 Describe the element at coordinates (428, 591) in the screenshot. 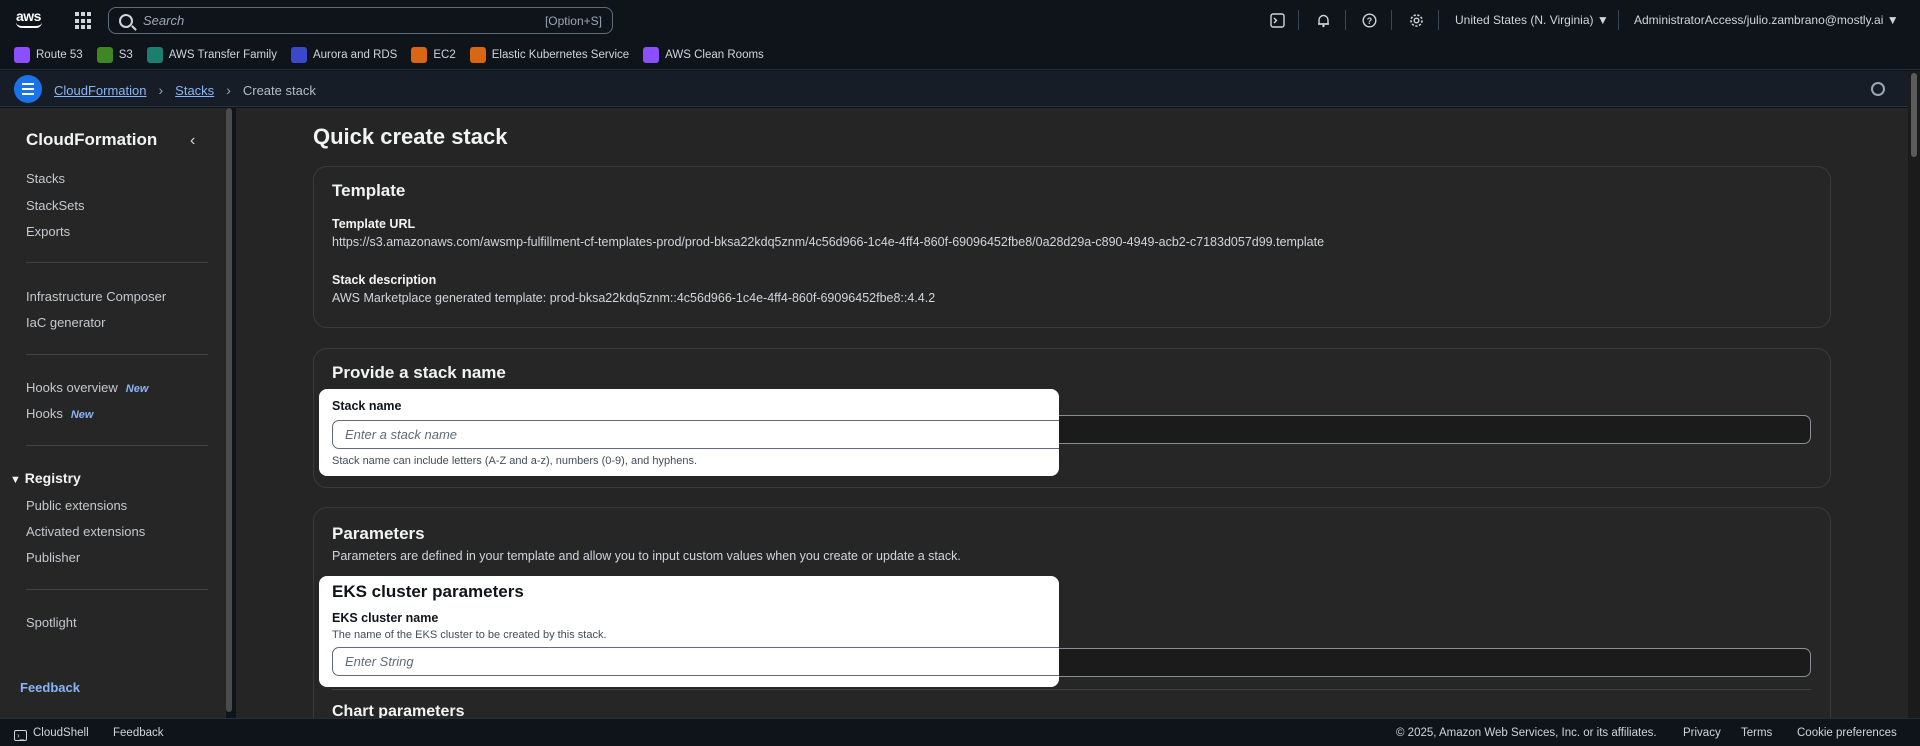

I see `eks-cluster-parameters-heading: EKS cluster parameters` at that location.